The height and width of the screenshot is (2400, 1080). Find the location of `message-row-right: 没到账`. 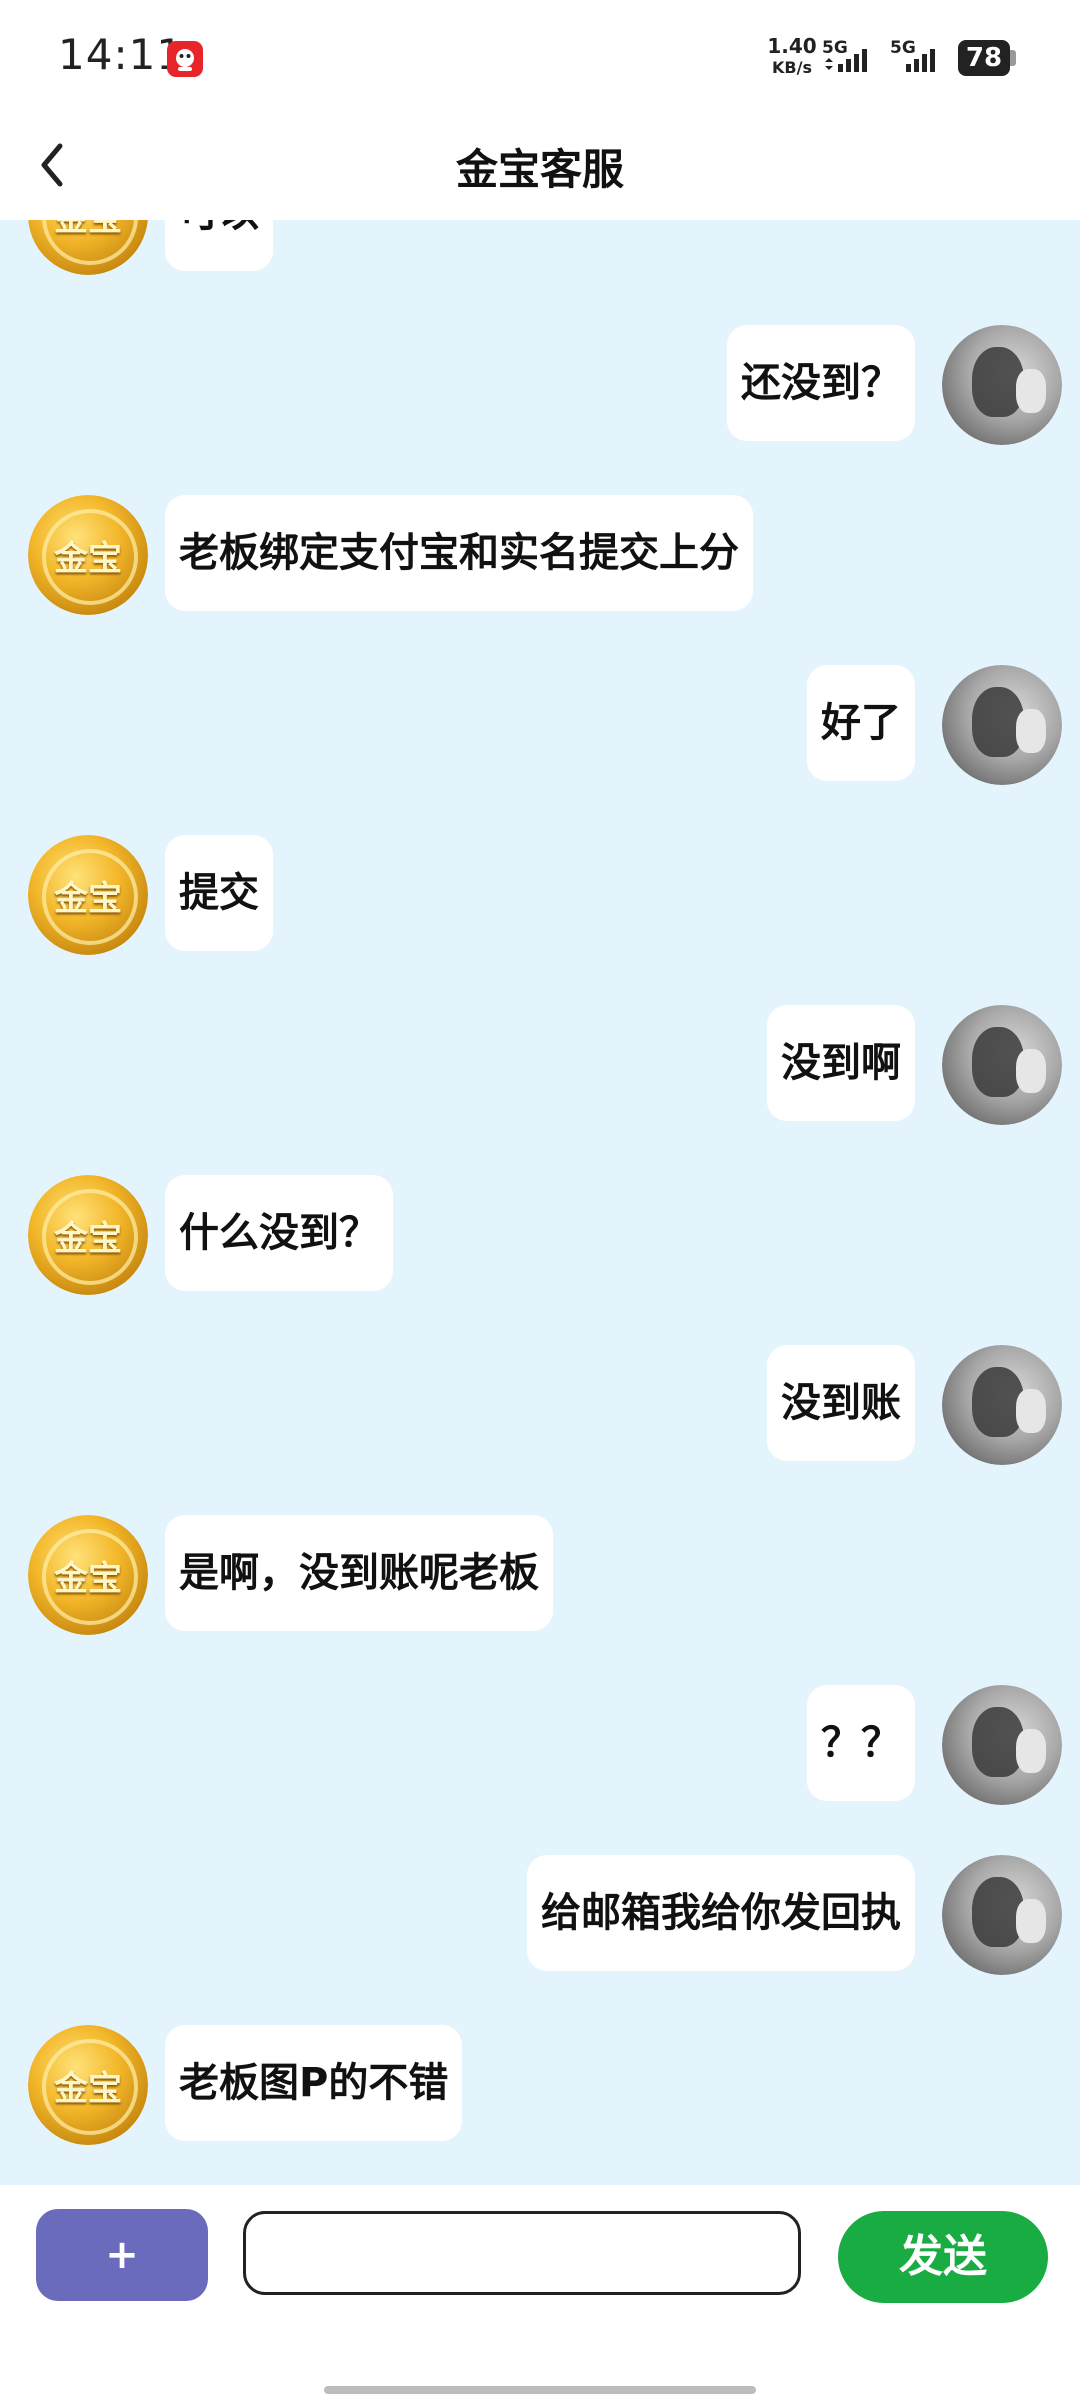

message-row-right: 没到账 is located at coordinates (540, 1405).